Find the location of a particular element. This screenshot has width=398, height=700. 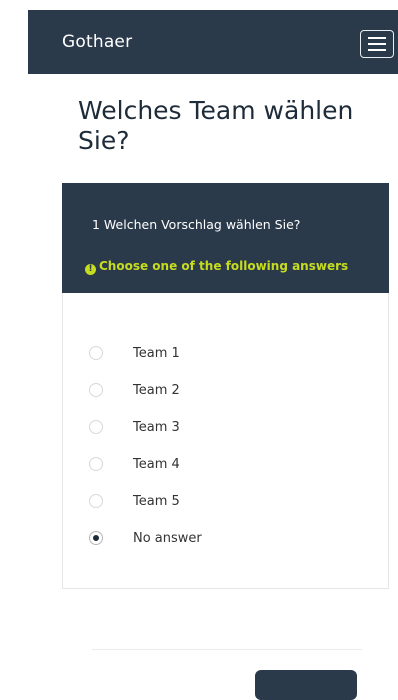

answer-label: Team 3 is located at coordinates (156, 427).